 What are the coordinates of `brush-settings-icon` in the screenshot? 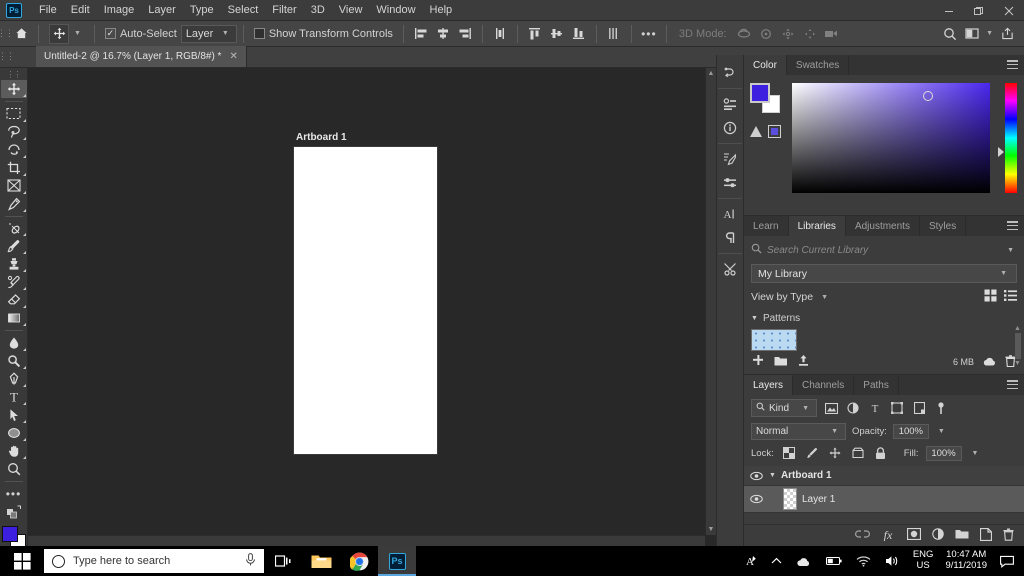 It's located at (730, 159).